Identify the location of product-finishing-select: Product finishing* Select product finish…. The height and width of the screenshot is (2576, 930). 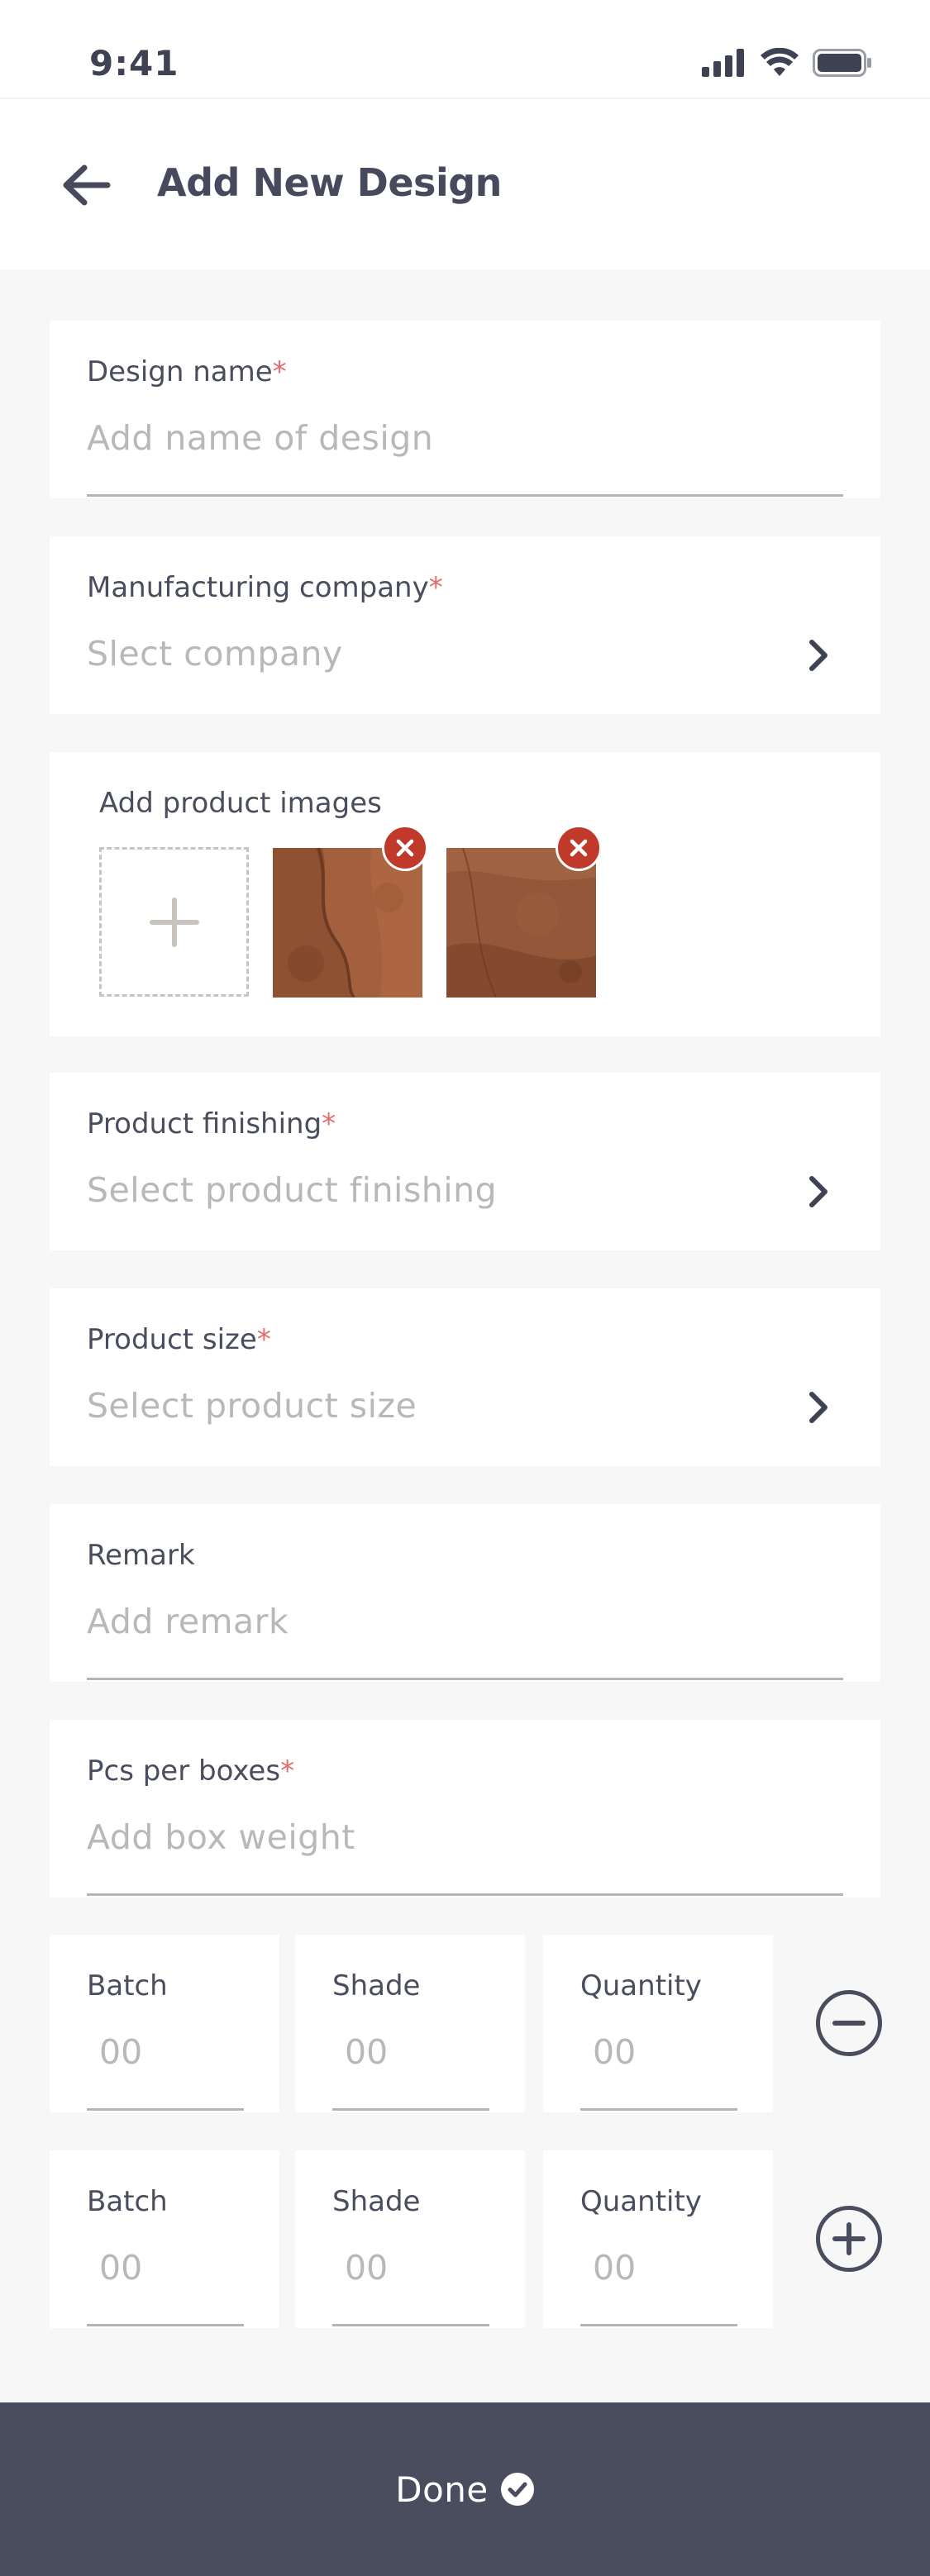
(465, 1162).